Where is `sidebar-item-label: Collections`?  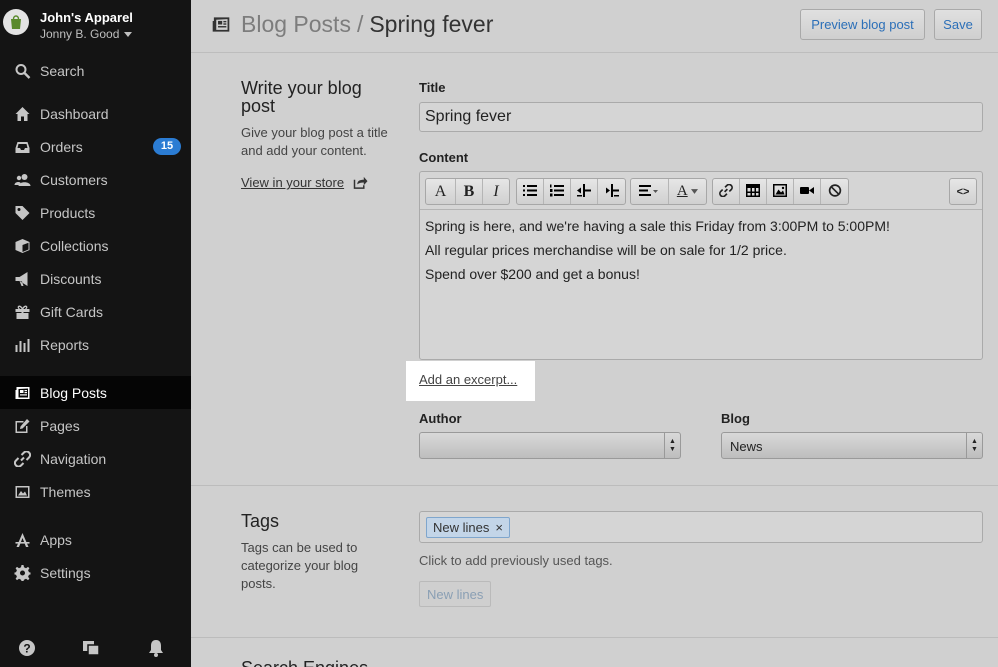
sidebar-item-label: Collections is located at coordinates (74, 246).